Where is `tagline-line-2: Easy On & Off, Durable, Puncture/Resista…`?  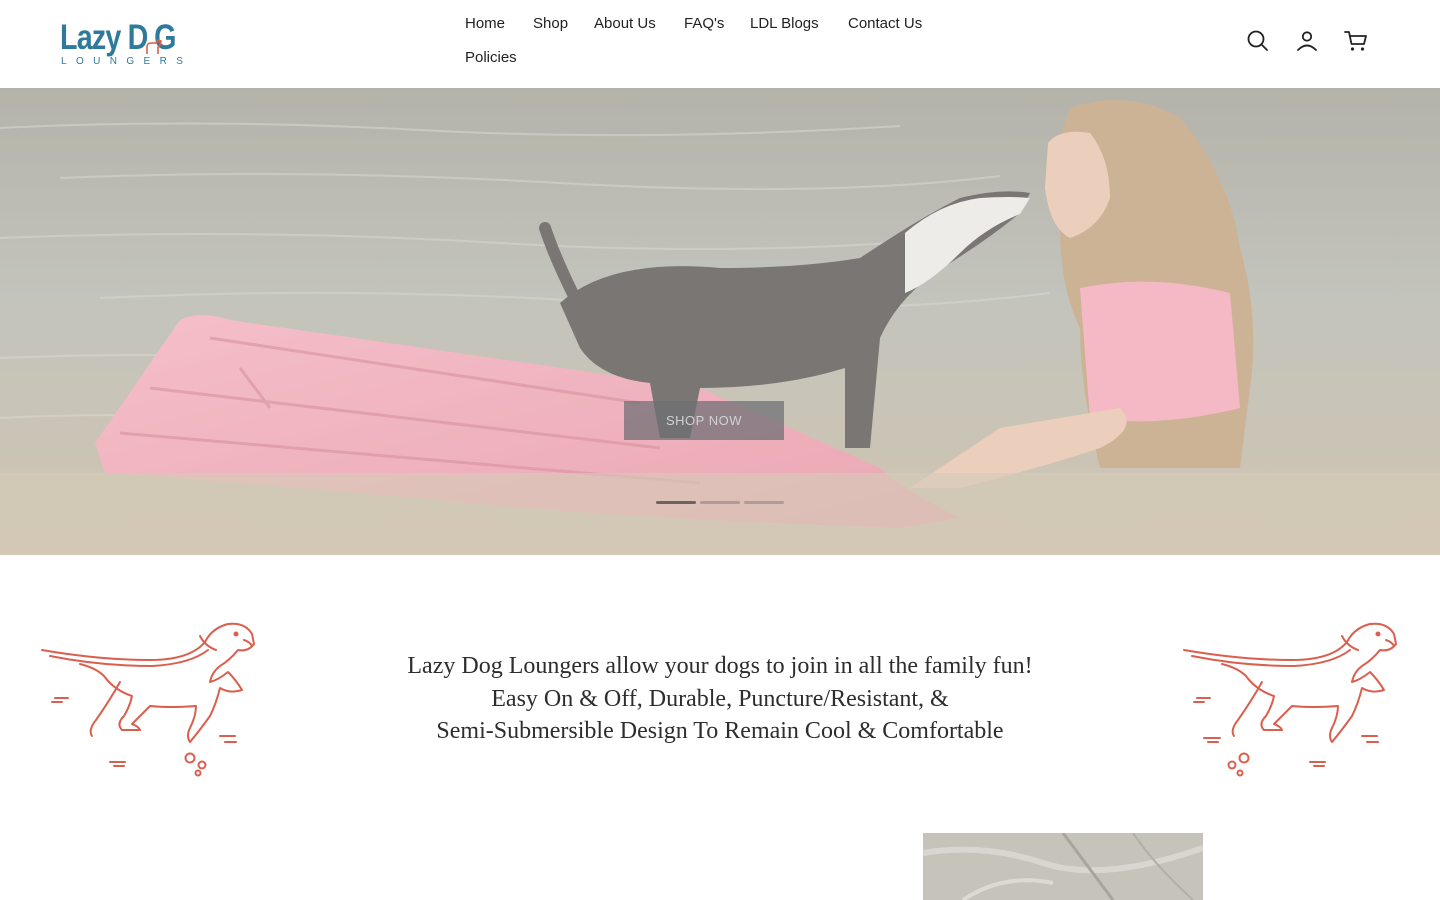 tagline-line-2: Easy On & Off, Durable, Puncture/Resista… is located at coordinates (720, 698).